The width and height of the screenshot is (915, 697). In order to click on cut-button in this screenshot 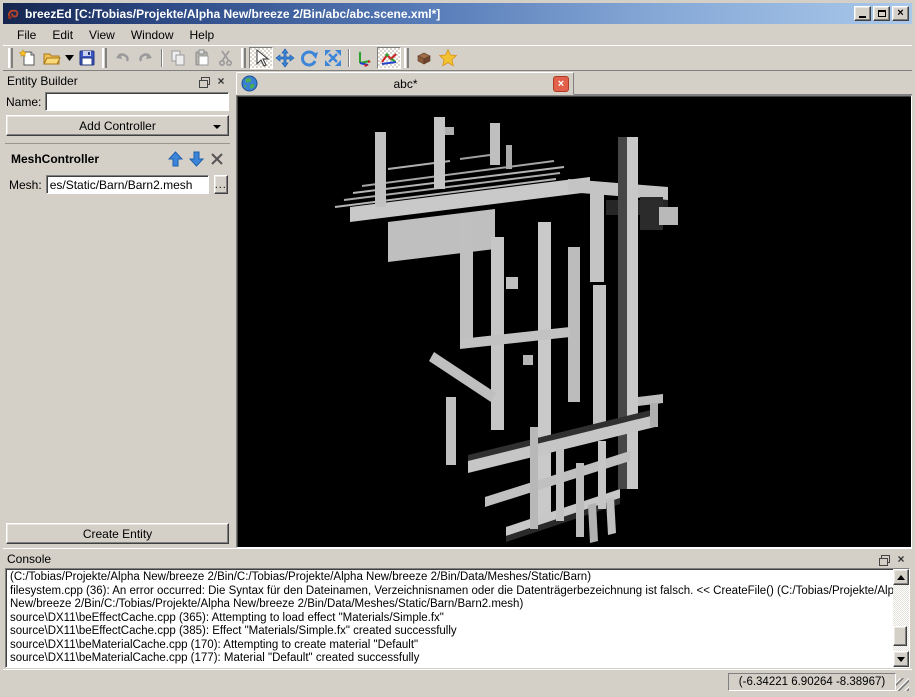, I will do `click(226, 58)`.